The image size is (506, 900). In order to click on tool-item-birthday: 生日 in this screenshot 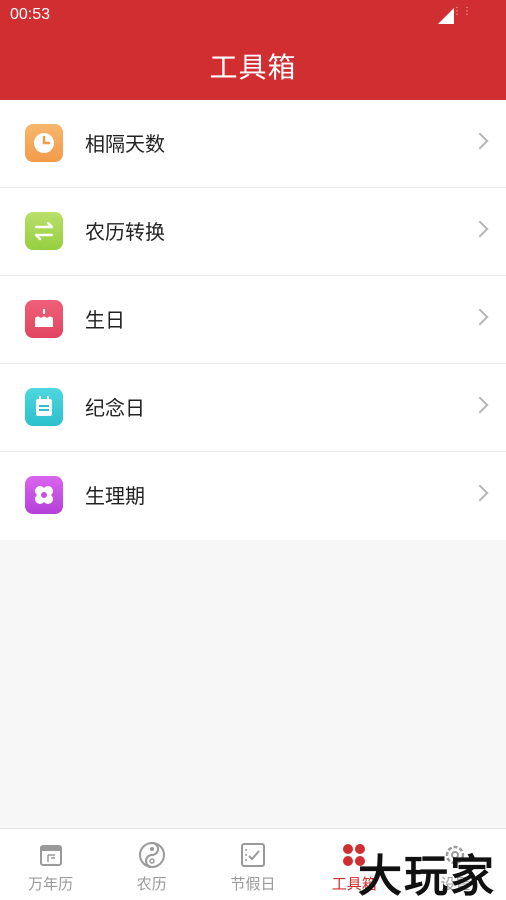, I will do `click(253, 320)`.